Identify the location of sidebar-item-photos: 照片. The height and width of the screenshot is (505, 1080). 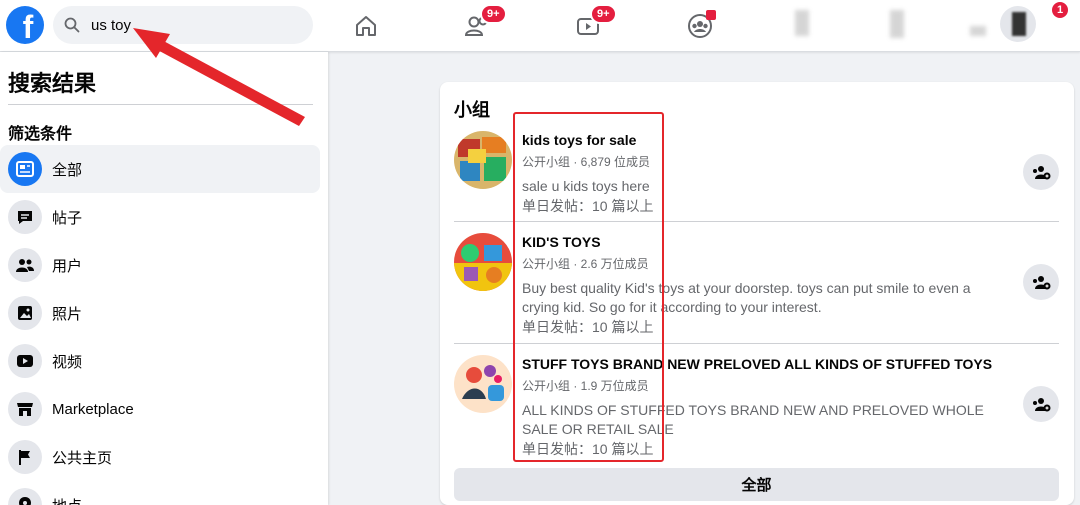
(160, 313).